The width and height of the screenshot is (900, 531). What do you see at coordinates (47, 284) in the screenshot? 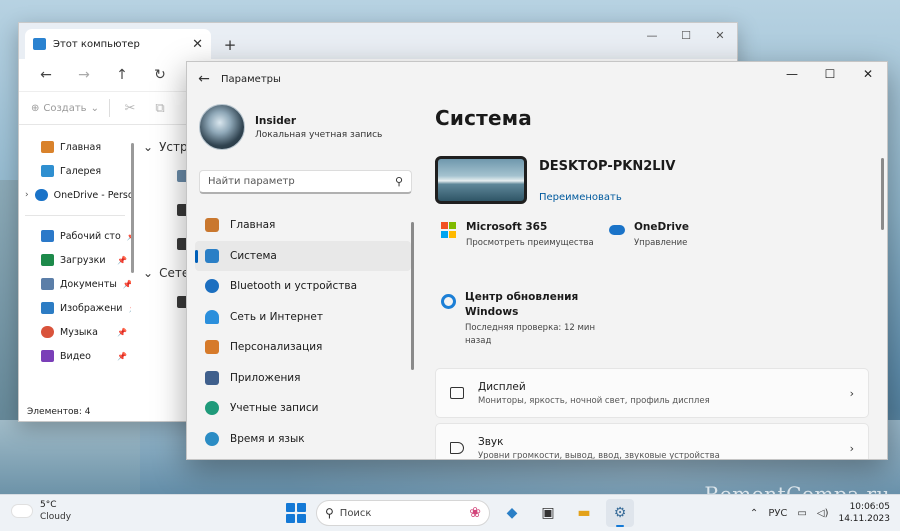
I see `documents-icon` at bounding box center [47, 284].